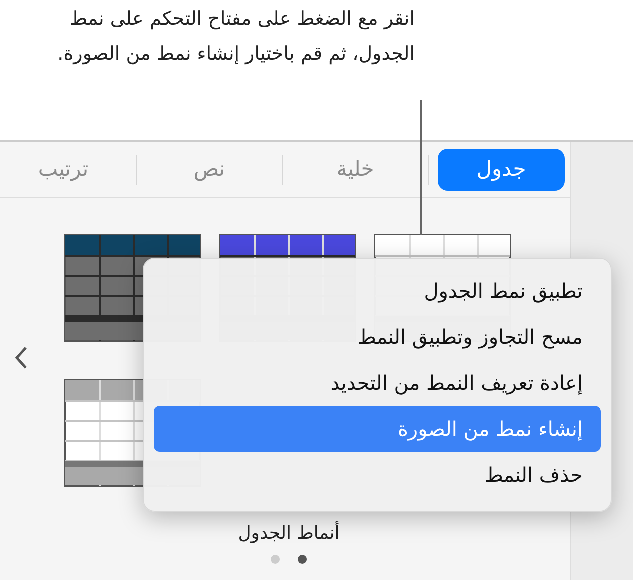 Image resolution: width=633 pixels, height=580 pixels. Describe the element at coordinates (377, 475) in the screenshot. I see `menu-item: حذف النمط` at that location.